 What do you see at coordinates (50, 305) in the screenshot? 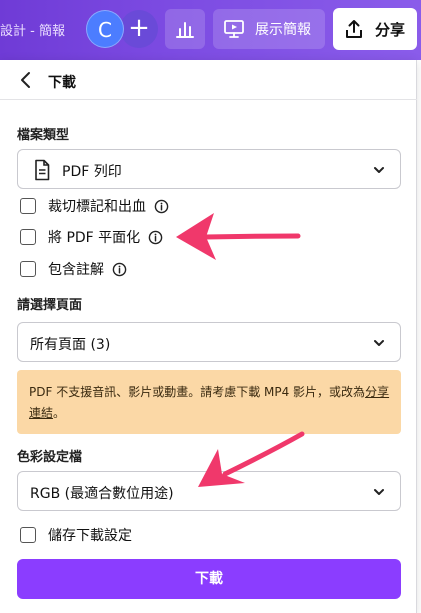
I see `pages-label: 請選擇頁面` at bounding box center [50, 305].